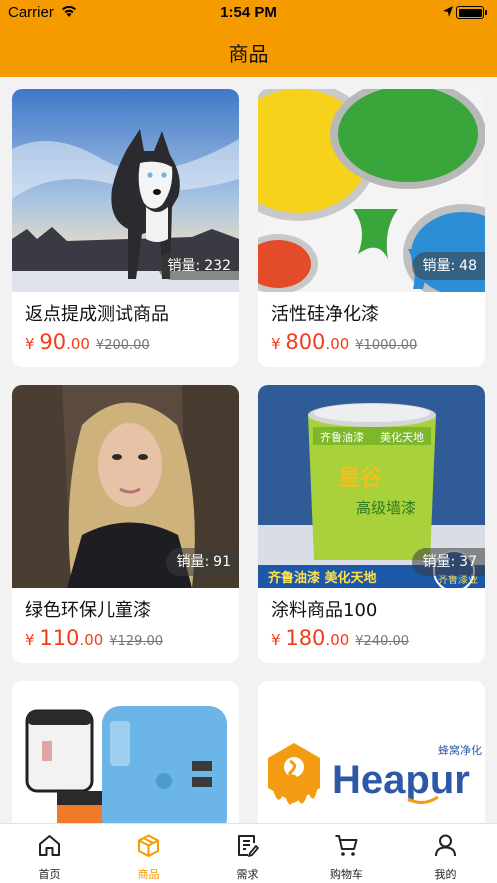 The height and width of the screenshot is (883, 497). What do you see at coordinates (97, 314) in the screenshot?
I see `product-name: 返点提成测试商品` at bounding box center [97, 314].